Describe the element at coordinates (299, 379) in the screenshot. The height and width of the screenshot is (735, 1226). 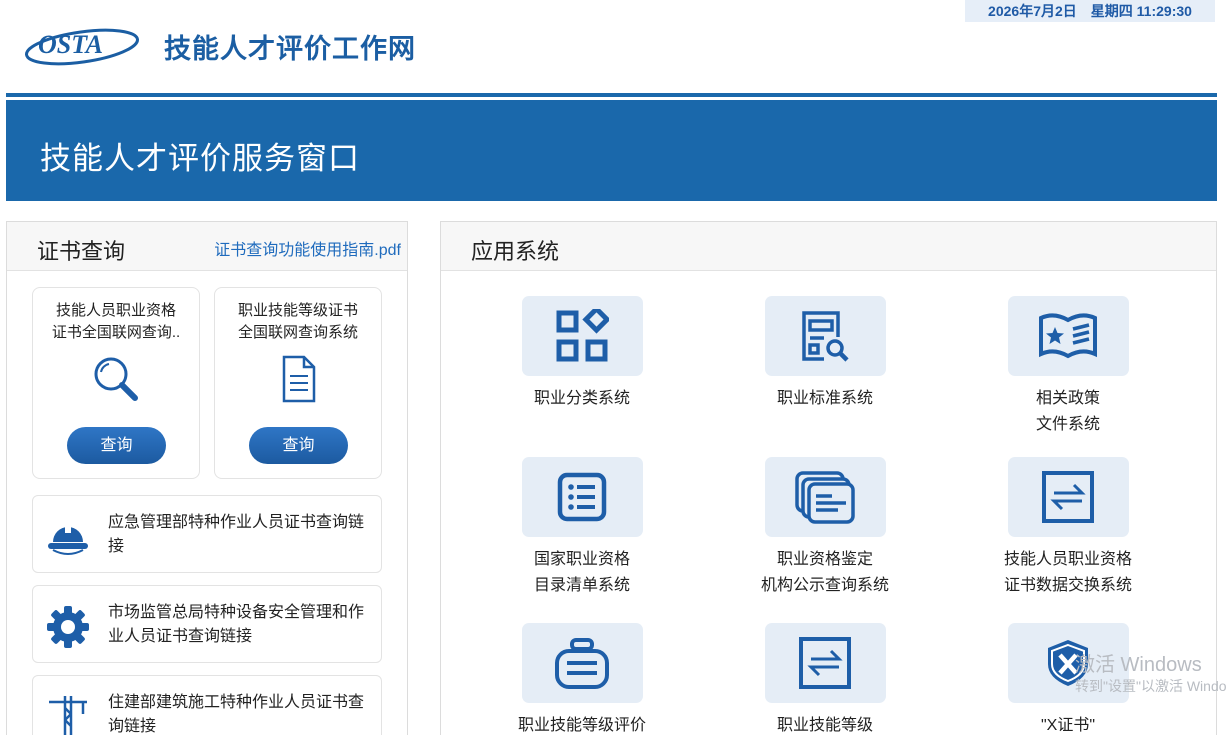
I see `document-icon` at that location.